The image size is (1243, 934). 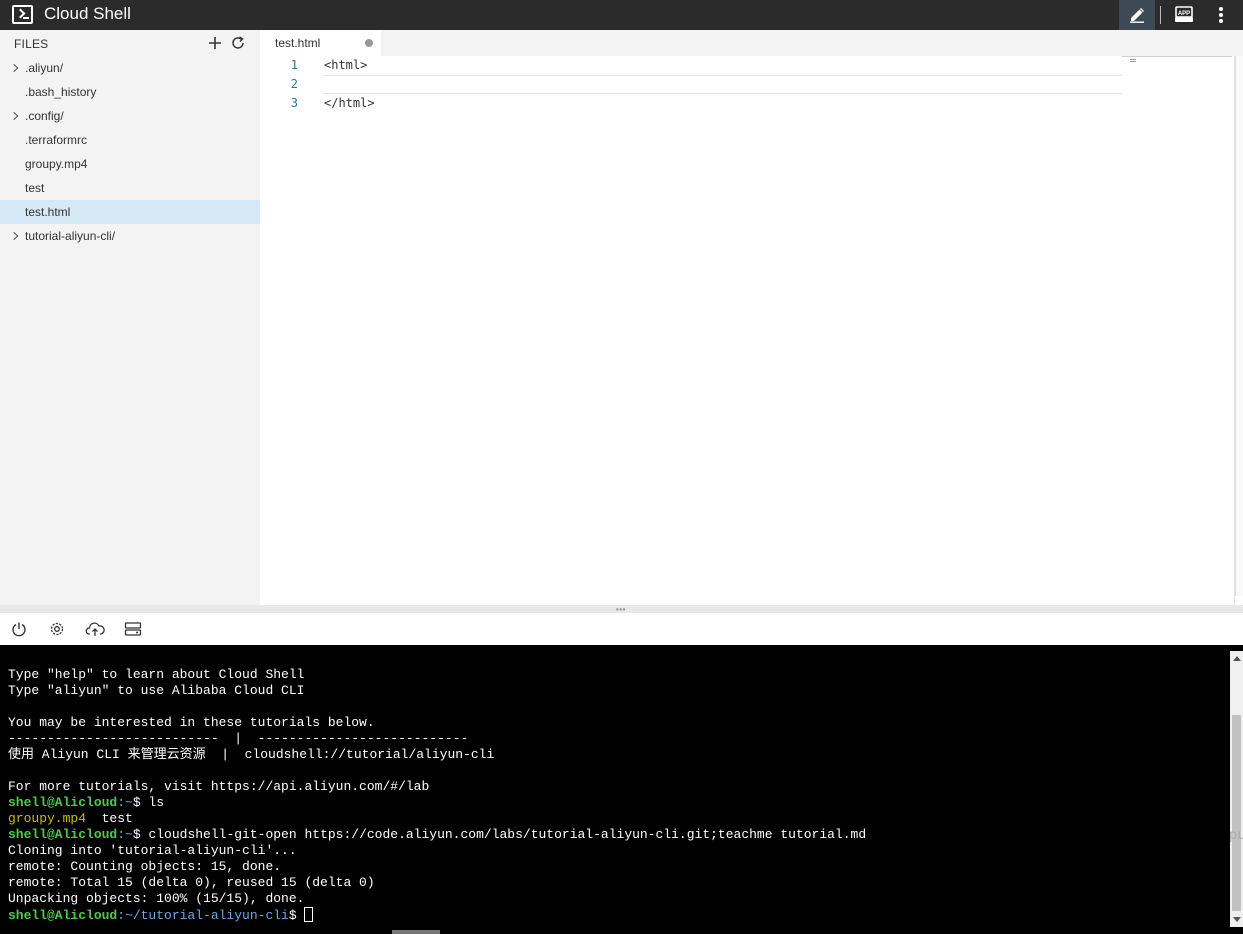 I want to click on upload-button, so click(x=95, y=629).